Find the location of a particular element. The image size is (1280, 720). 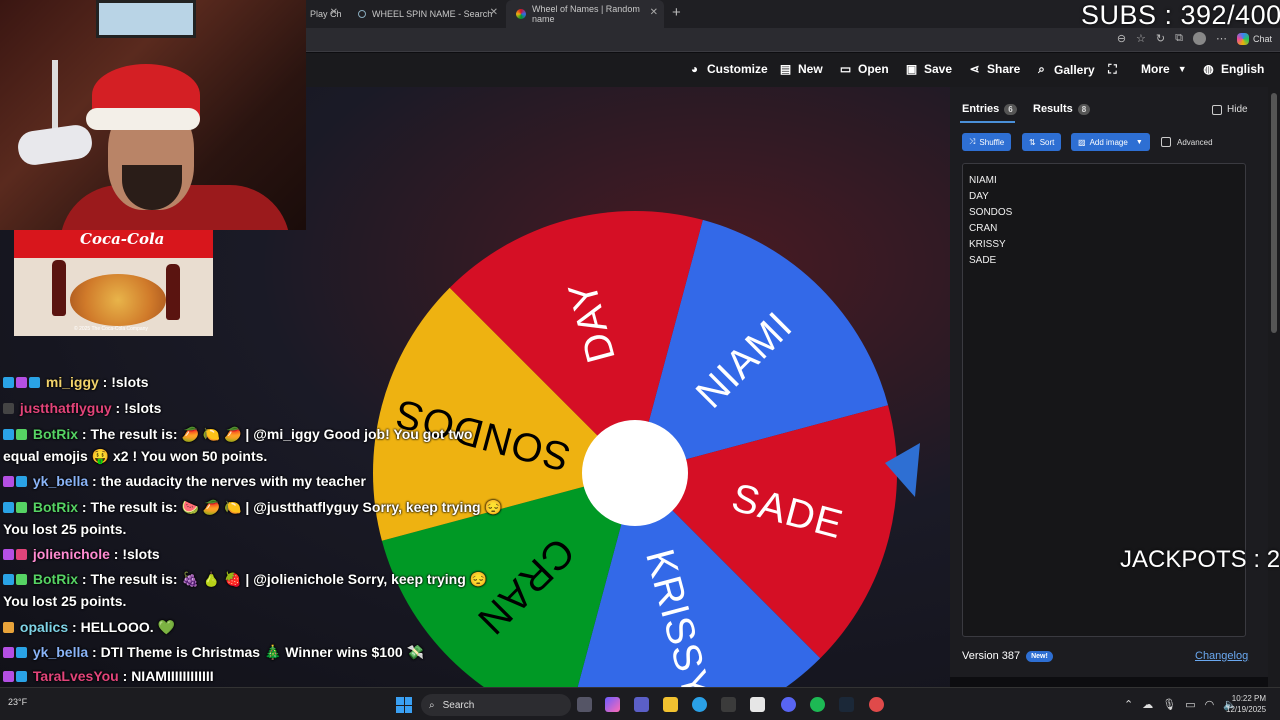

favorite-star-icon: ☆ is located at coordinates (1141, 38).